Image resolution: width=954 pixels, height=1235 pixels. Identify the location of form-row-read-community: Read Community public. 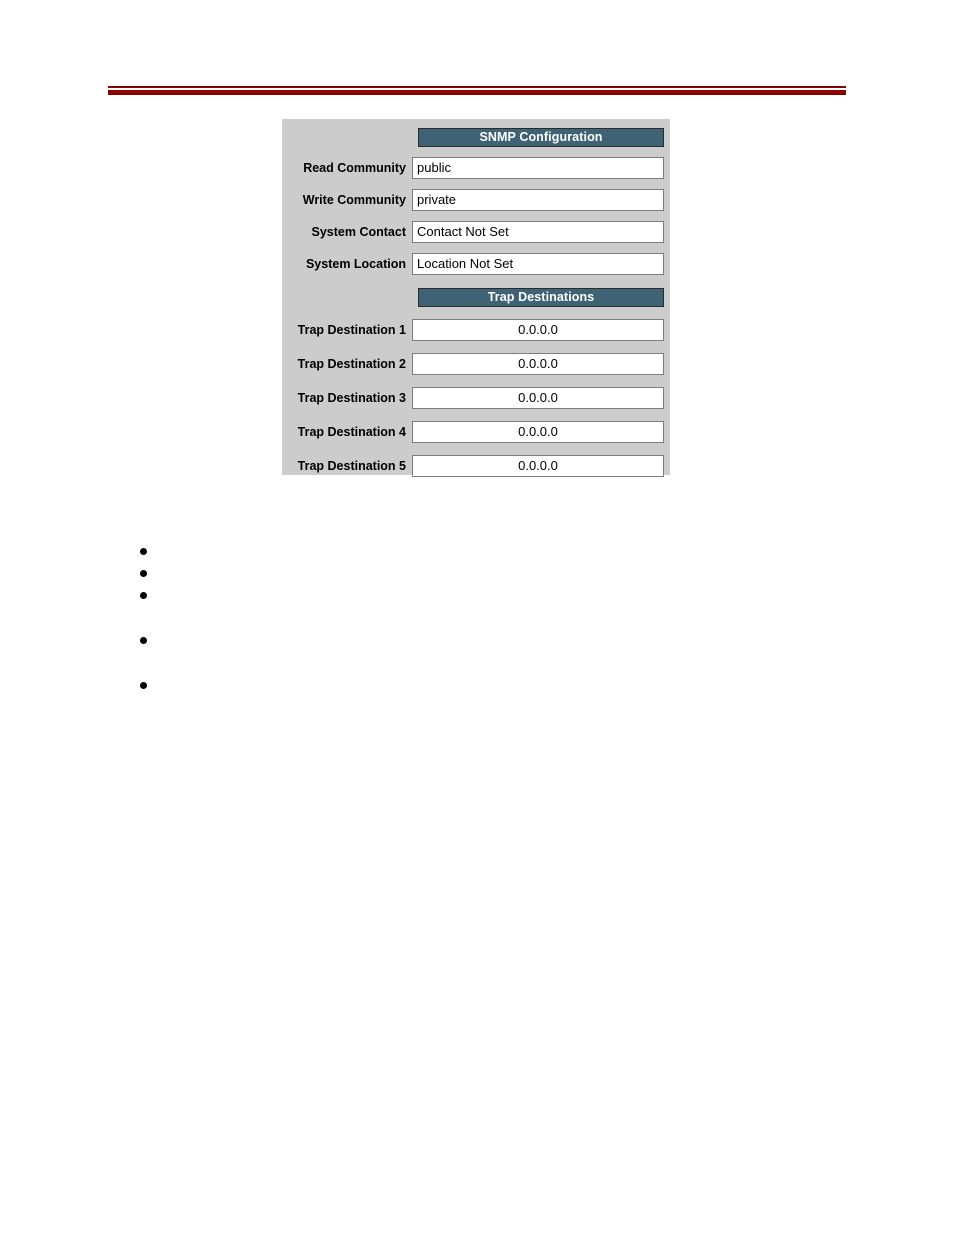
(476, 168).